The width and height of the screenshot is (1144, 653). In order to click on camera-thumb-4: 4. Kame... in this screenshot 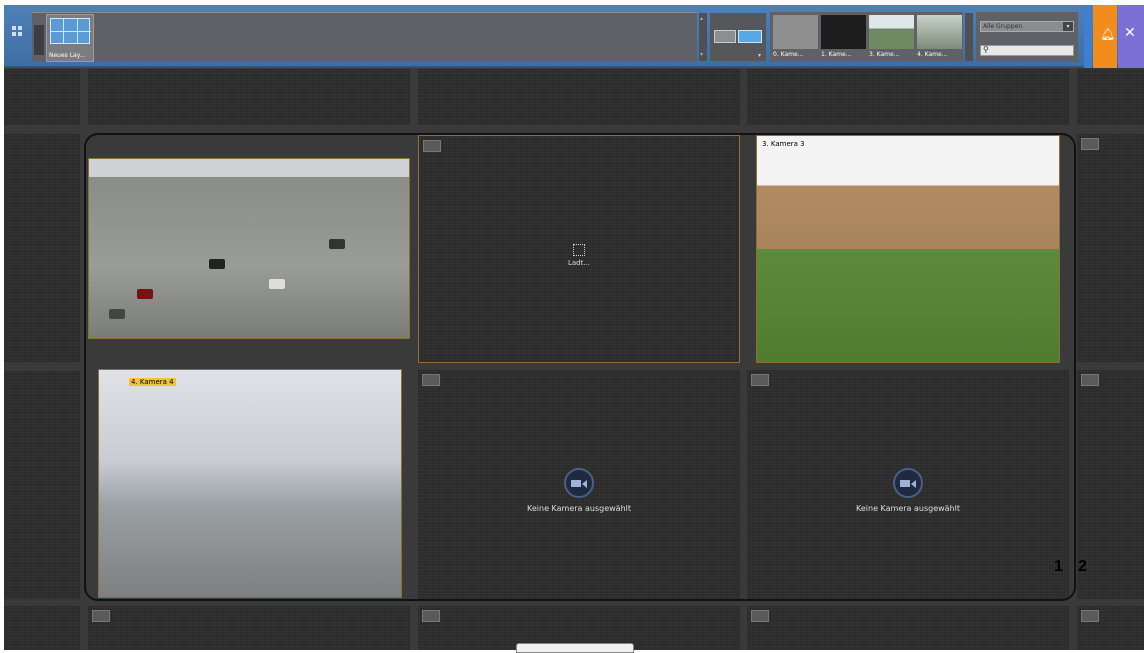, I will do `click(939, 37)`.